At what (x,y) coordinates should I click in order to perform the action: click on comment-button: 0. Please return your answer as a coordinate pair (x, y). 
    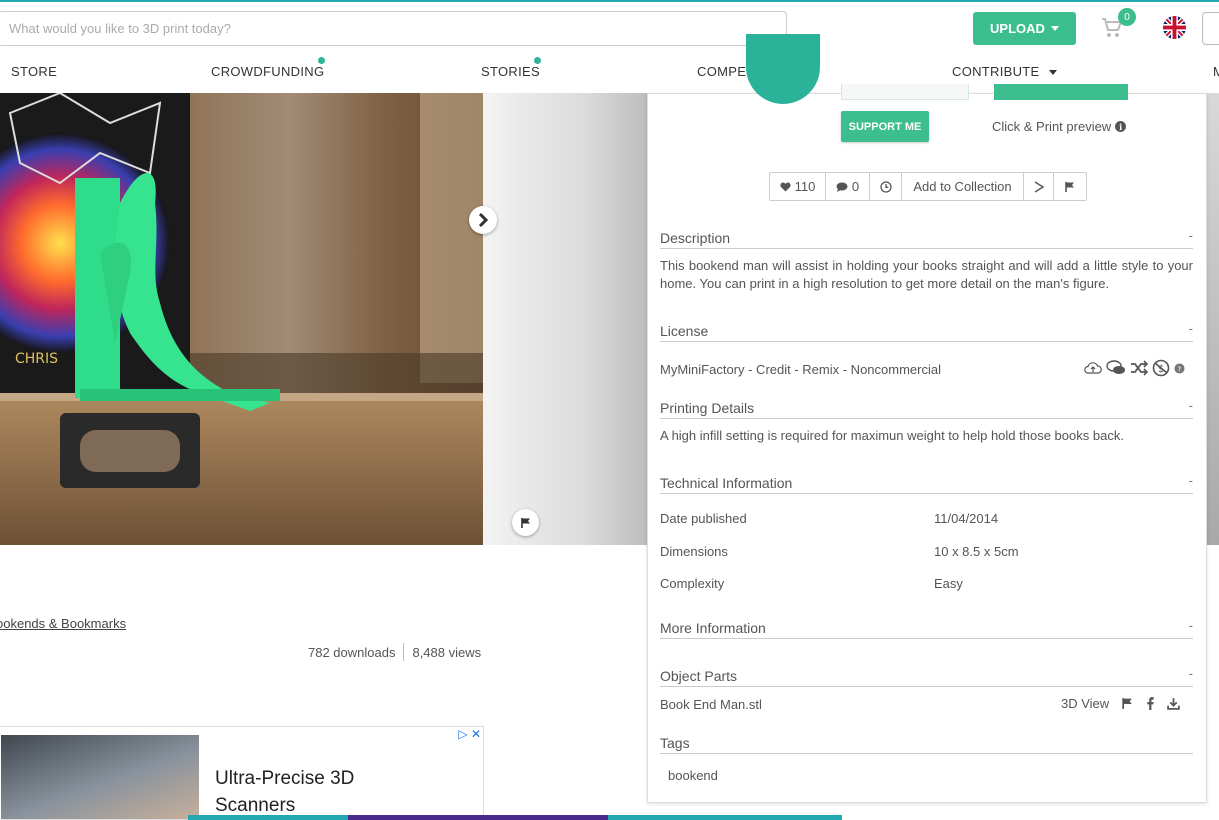
    Looking at the image, I should click on (848, 186).